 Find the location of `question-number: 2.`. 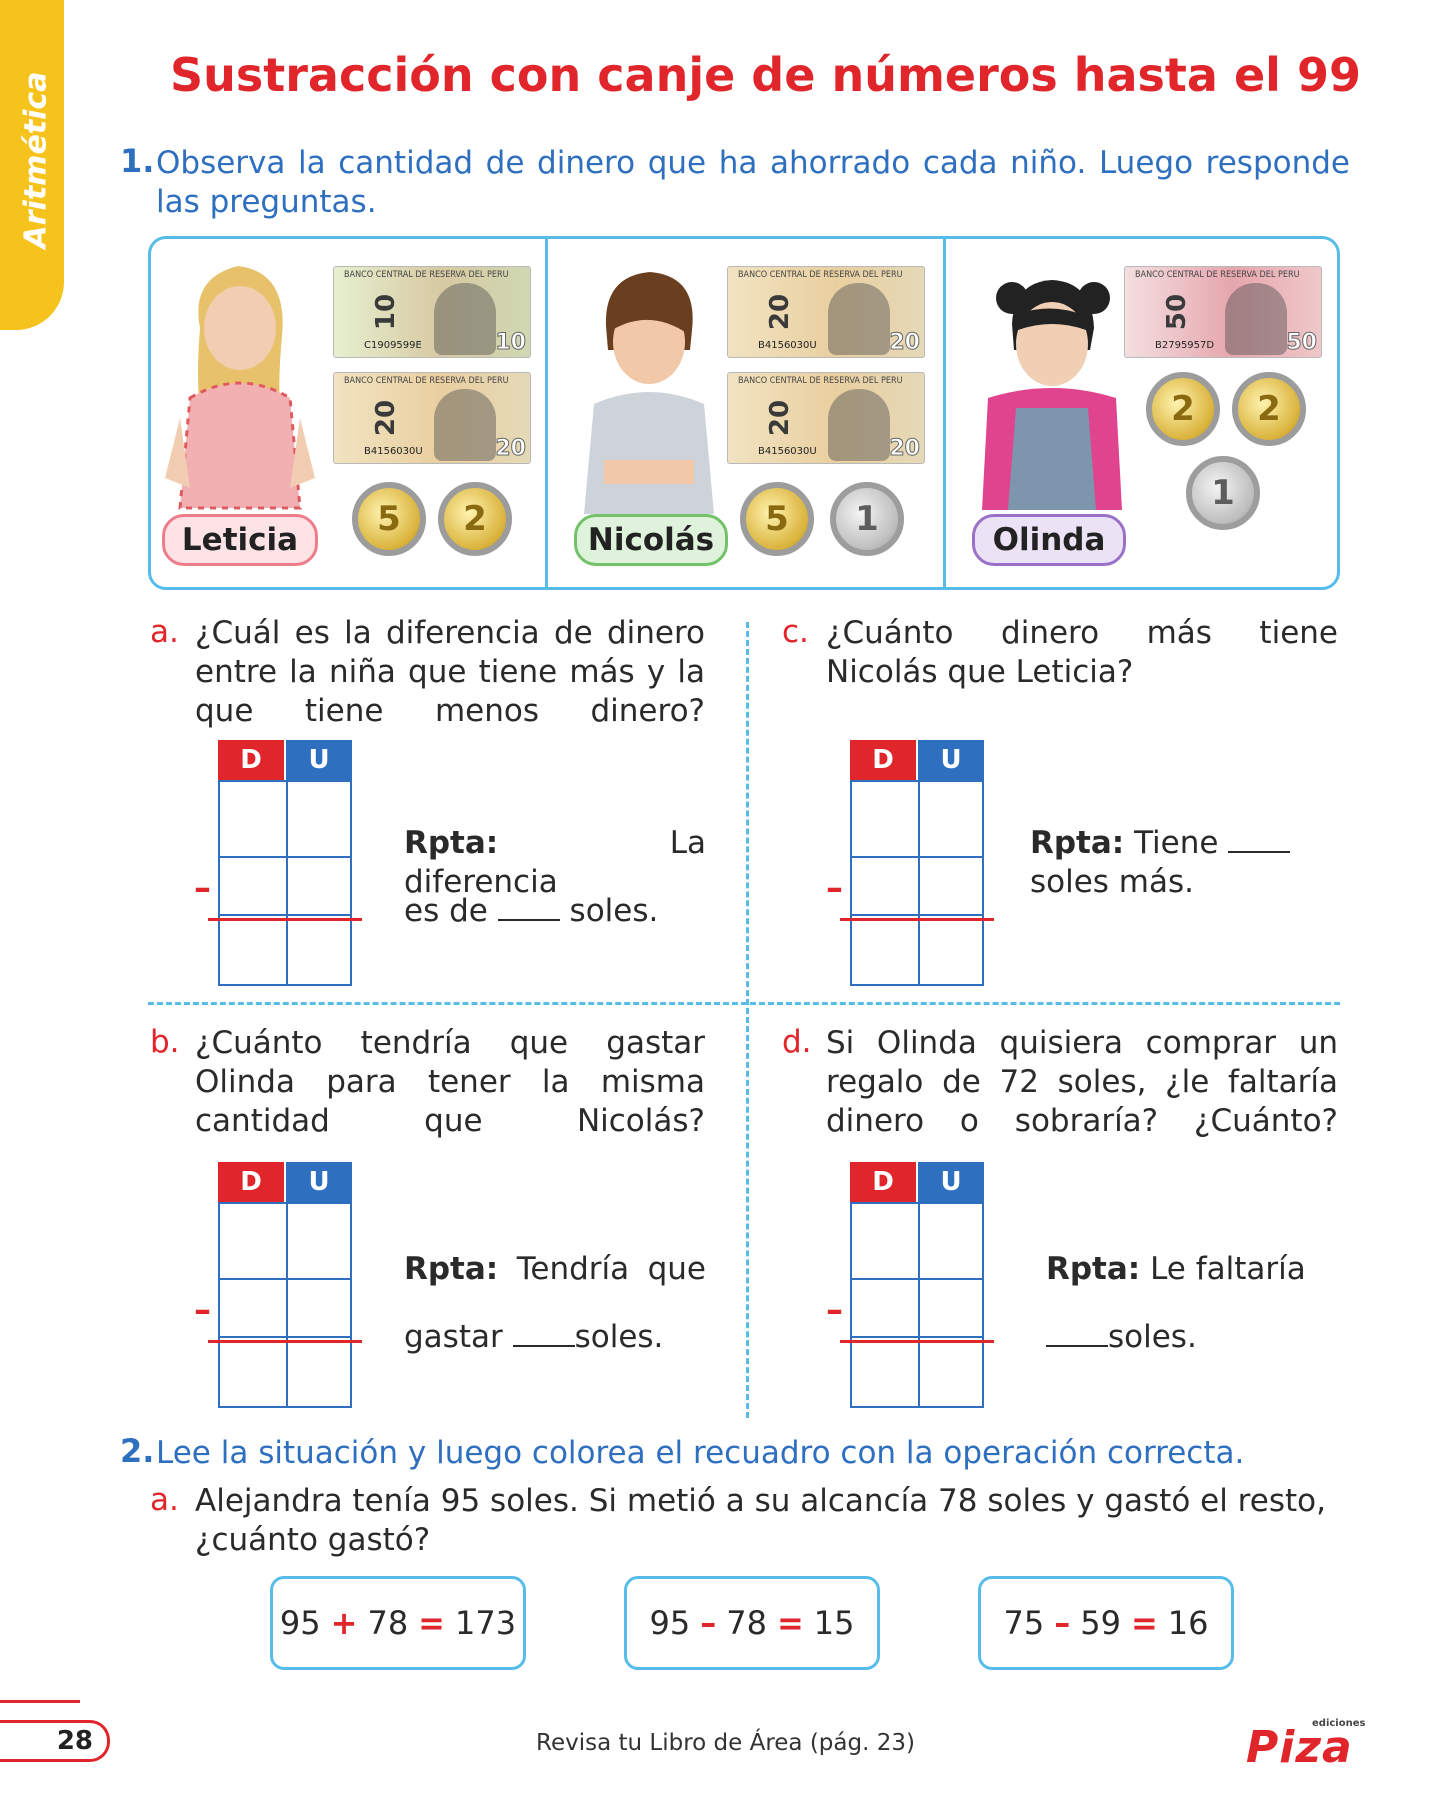

question-number: 2. is located at coordinates (137, 1451).